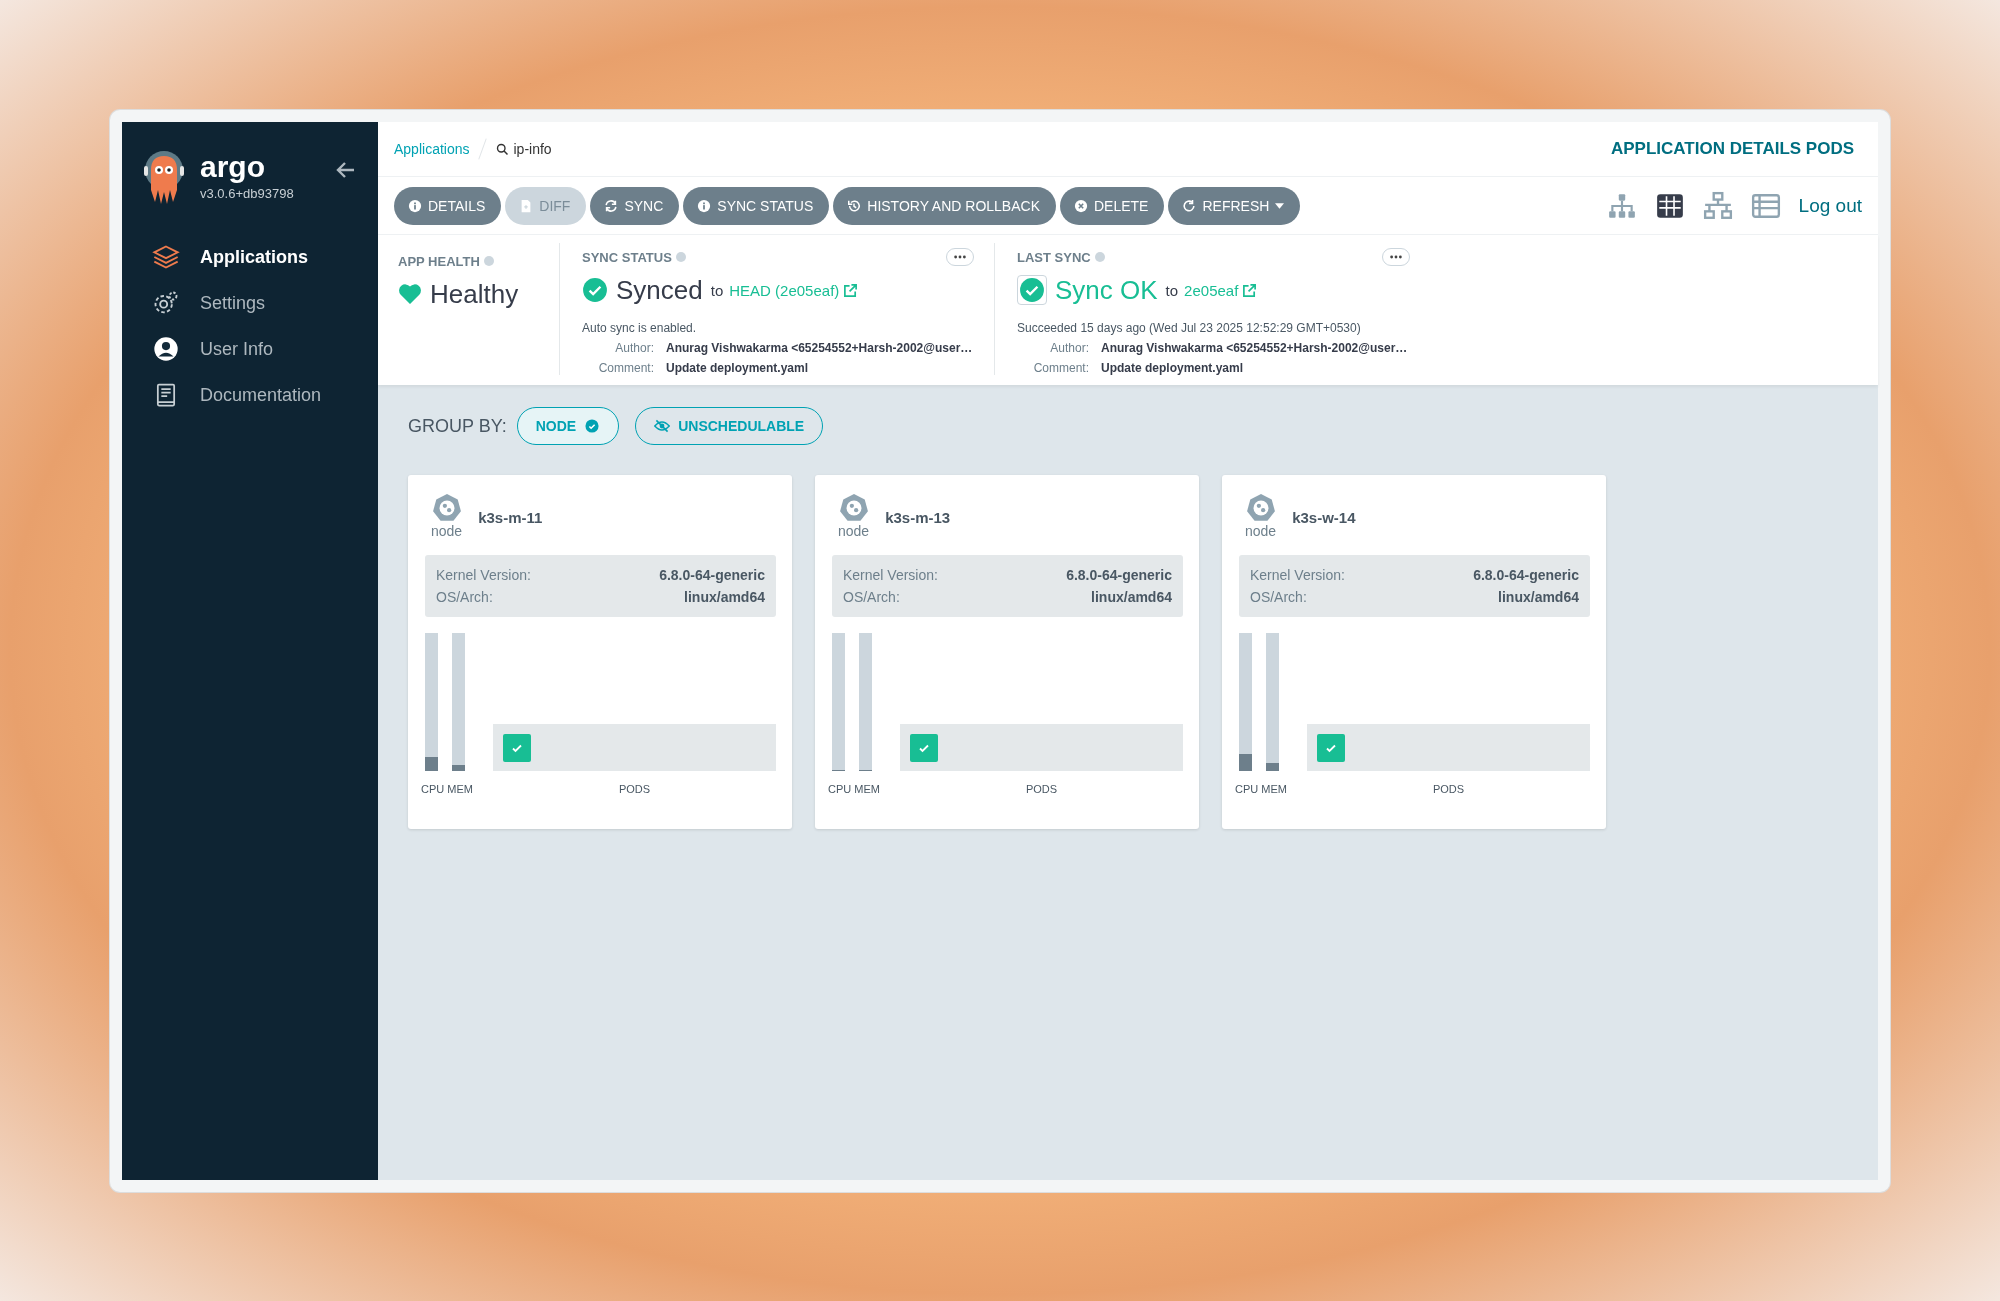  What do you see at coordinates (166, 349) in the screenshot?
I see `user-icon` at bounding box center [166, 349].